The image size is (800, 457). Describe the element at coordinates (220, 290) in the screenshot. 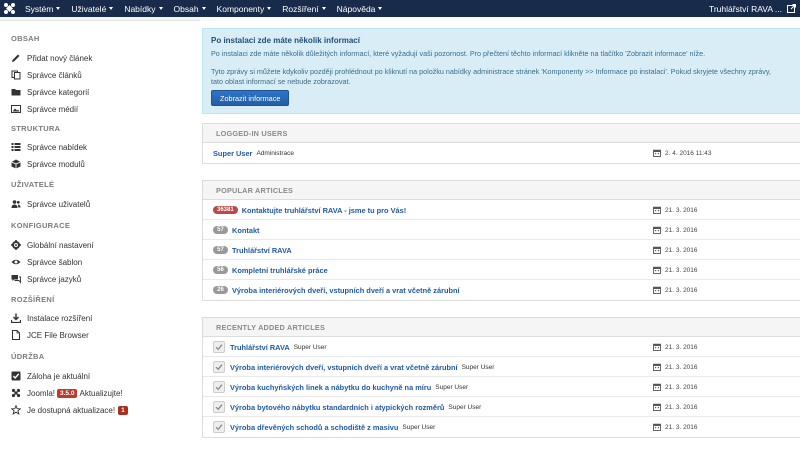

I see `hits-badge: 26` at that location.